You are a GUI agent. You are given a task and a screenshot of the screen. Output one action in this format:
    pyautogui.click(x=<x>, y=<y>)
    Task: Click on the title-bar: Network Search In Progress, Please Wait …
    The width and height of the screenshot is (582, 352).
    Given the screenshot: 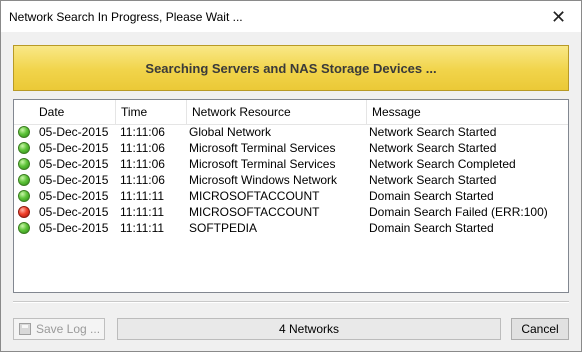 What is the action you would take?
    pyautogui.click(x=291, y=16)
    